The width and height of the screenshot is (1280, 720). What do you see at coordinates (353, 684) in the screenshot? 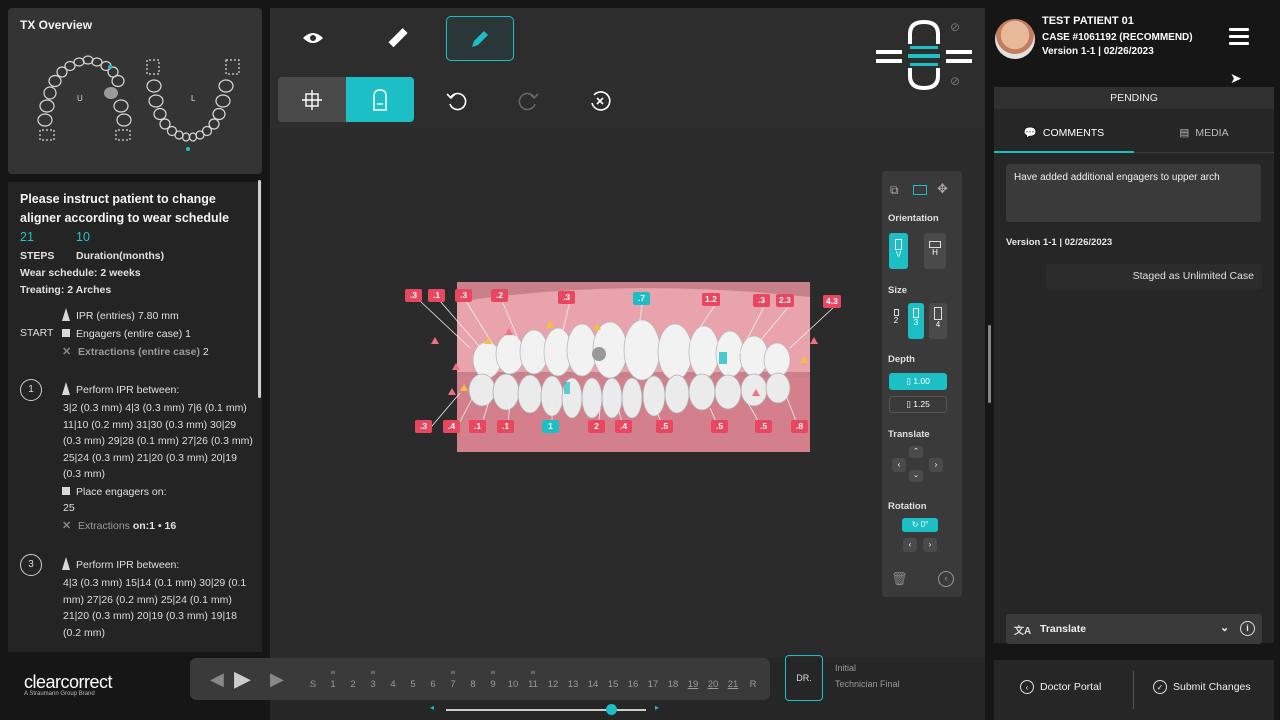
I see `timeline-step: 2` at bounding box center [353, 684].